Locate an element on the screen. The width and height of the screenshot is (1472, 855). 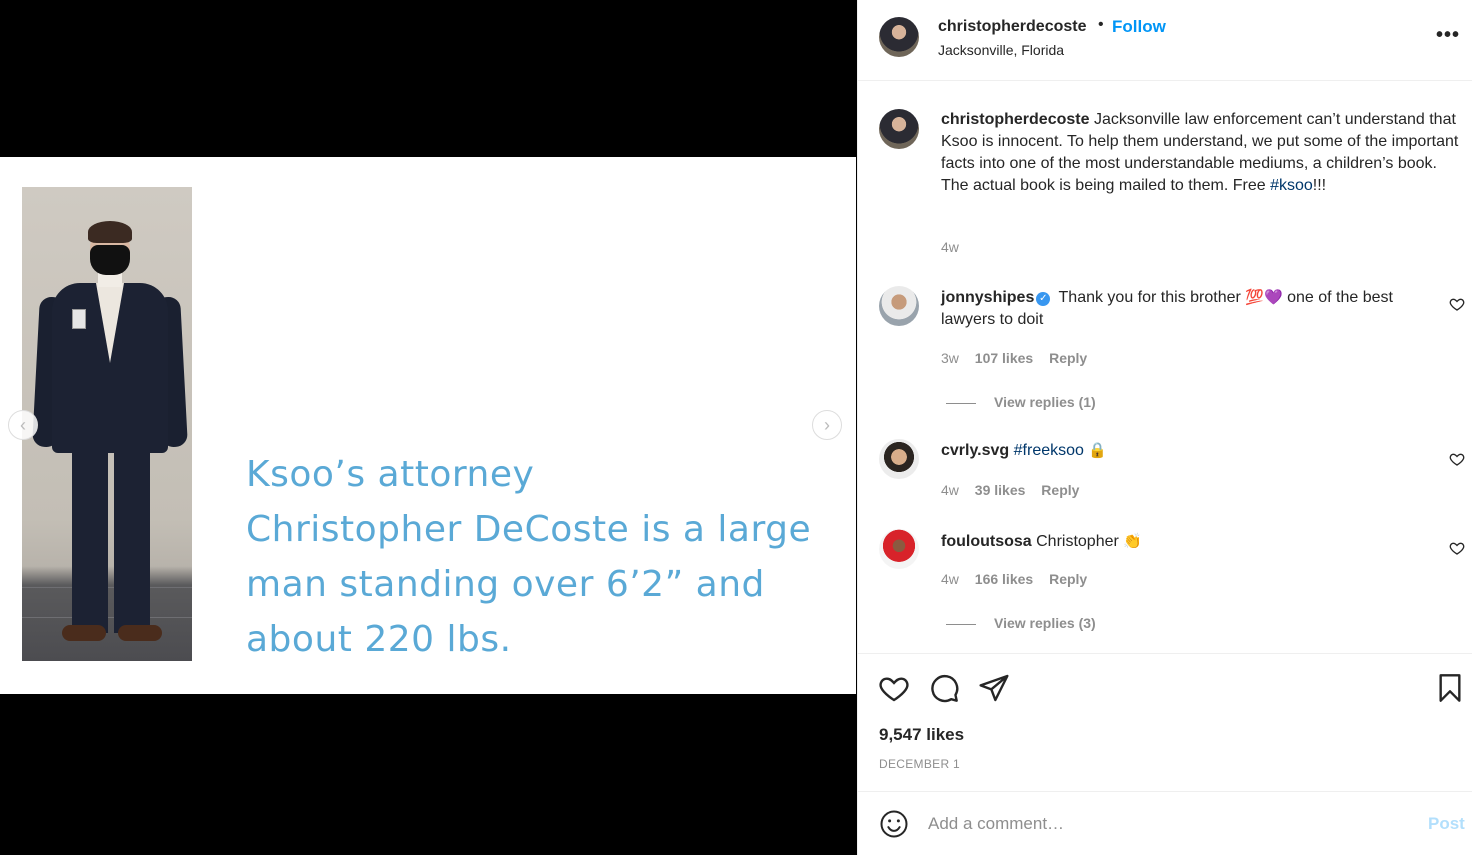
view-replies-label: View replies (1) is located at coordinates (1045, 402).